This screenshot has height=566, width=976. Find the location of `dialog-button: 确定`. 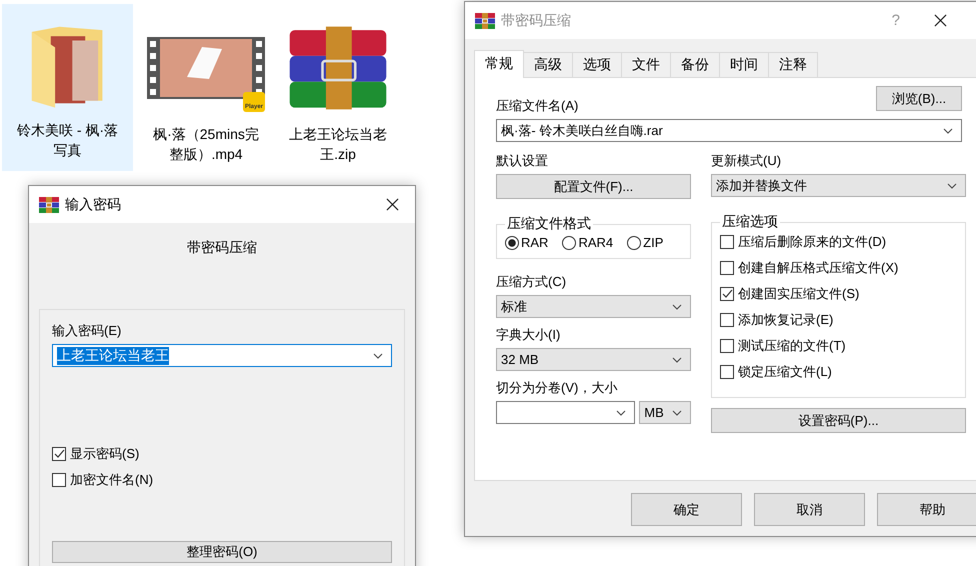

dialog-button: 确定 is located at coordinates (686, 509).